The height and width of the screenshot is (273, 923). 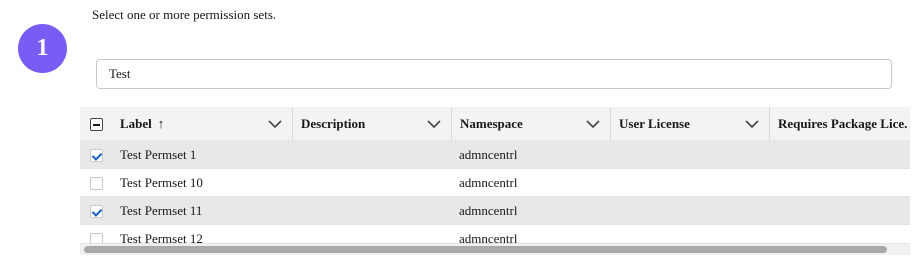 I want to click on column-header-description: Description, so click(x=371, y=124).